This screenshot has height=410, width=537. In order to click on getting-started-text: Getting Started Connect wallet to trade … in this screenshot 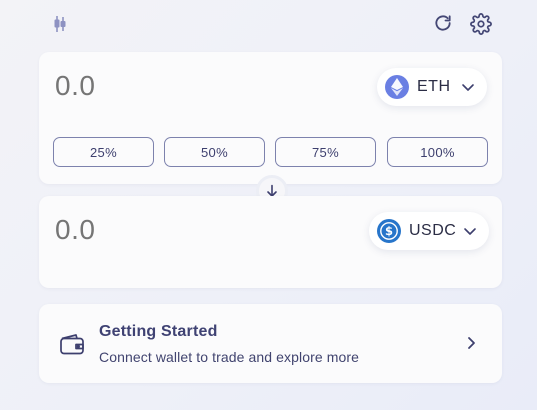, I will do `click(229, 344)`.